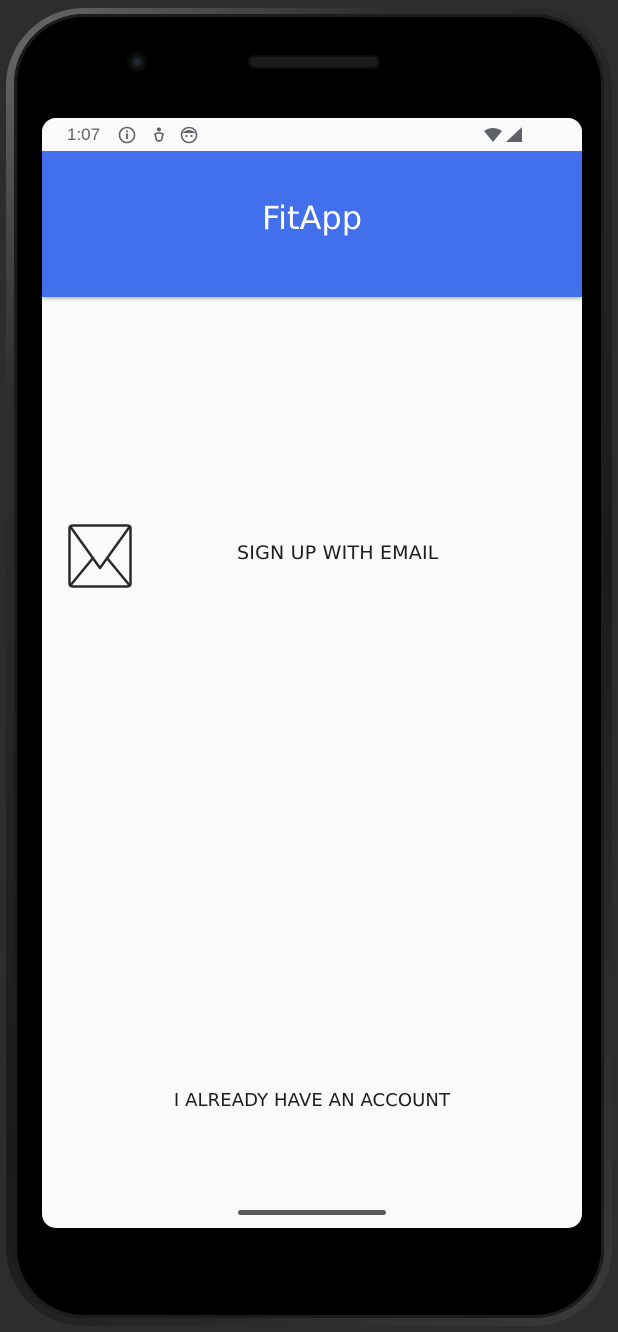 This screenshot has width=618, height=1332. I want to click on cellular-signal-icon, so click(514, 135).